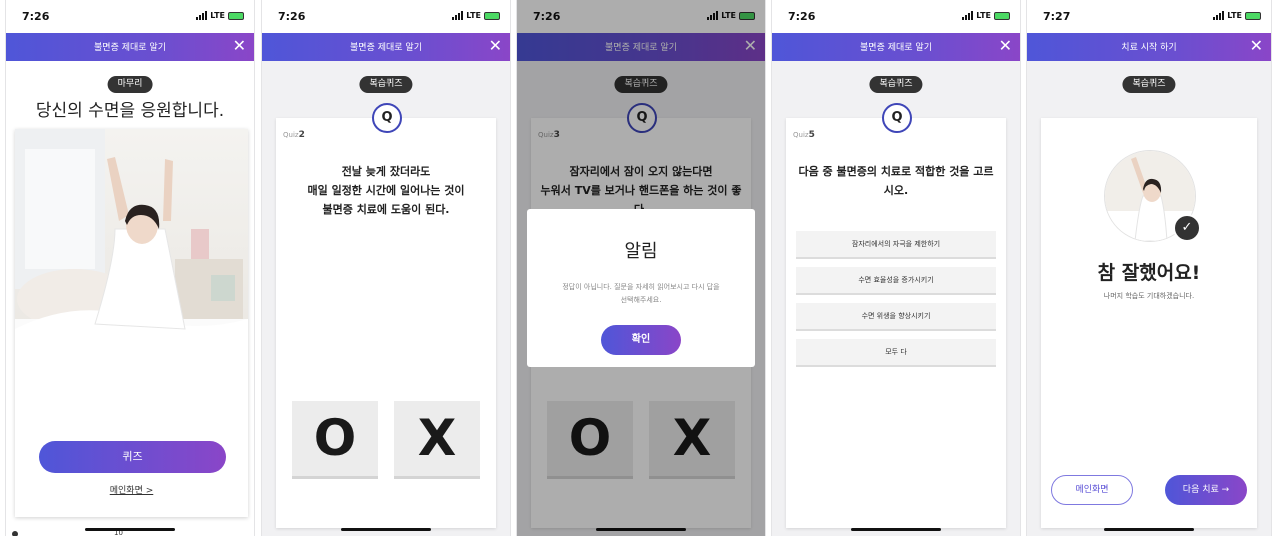  I want to click on main-screen-button: 메인화면, so click(1092, 490).